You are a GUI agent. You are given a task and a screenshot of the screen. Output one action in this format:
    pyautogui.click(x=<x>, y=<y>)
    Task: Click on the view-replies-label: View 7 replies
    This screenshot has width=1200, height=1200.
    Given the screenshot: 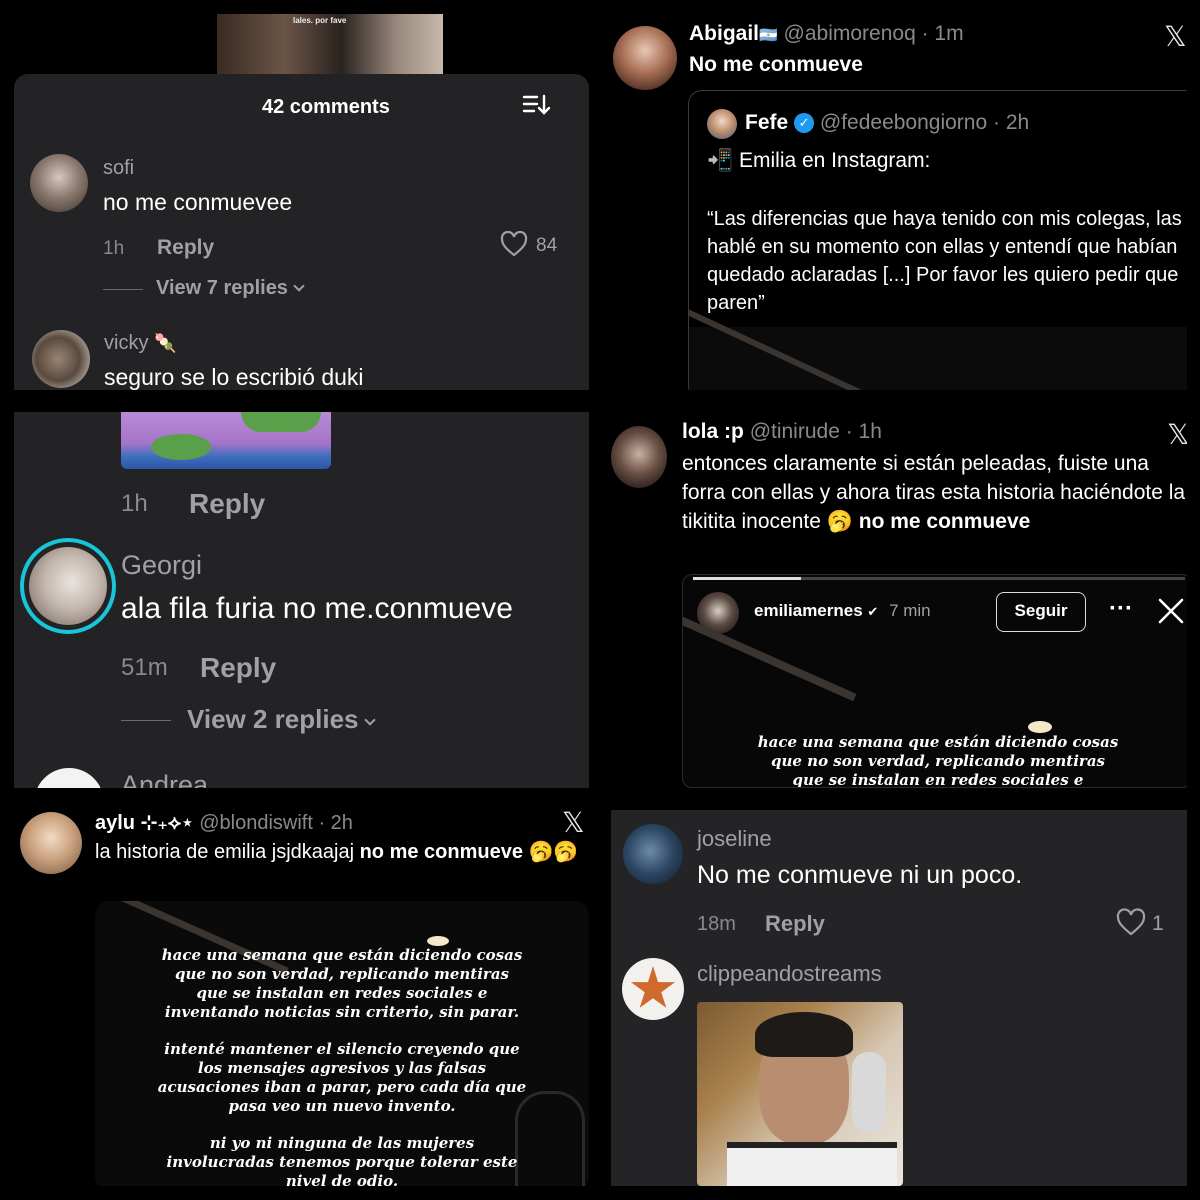 What is the action you would take?
    pyautogui.click(x=222, y=288)
    